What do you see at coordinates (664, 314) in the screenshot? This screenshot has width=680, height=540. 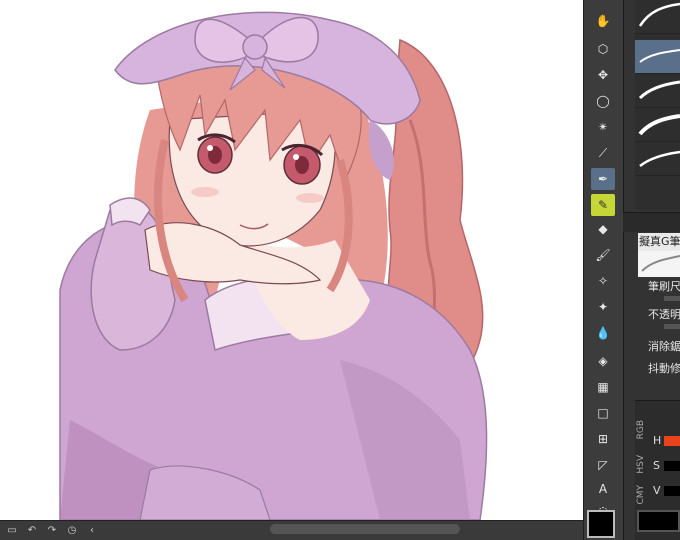 I see `opacity-label: 不透明` at bounding box center [664, 314].